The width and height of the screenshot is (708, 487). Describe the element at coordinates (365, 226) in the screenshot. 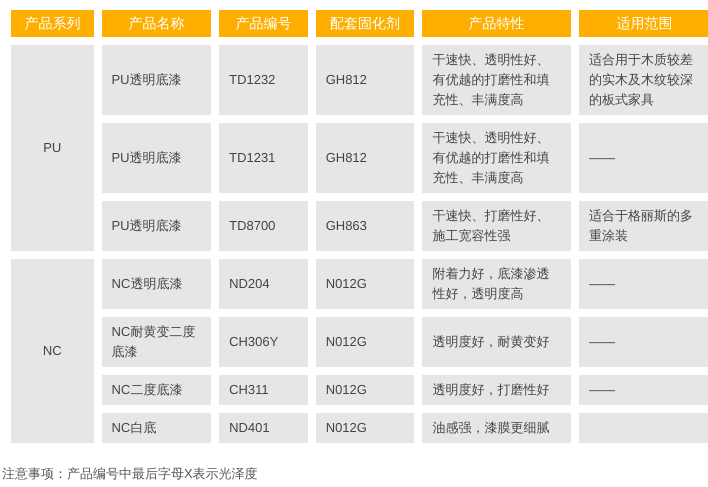

I see `table-cell: GH863` at that location.